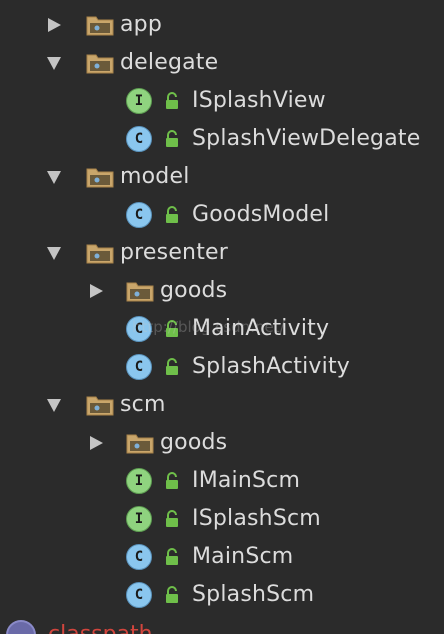  What do you see at coordinates (169, 62) in the screenshot?
I see `tree-item-label: delegate` at bounding box center [169, 62].